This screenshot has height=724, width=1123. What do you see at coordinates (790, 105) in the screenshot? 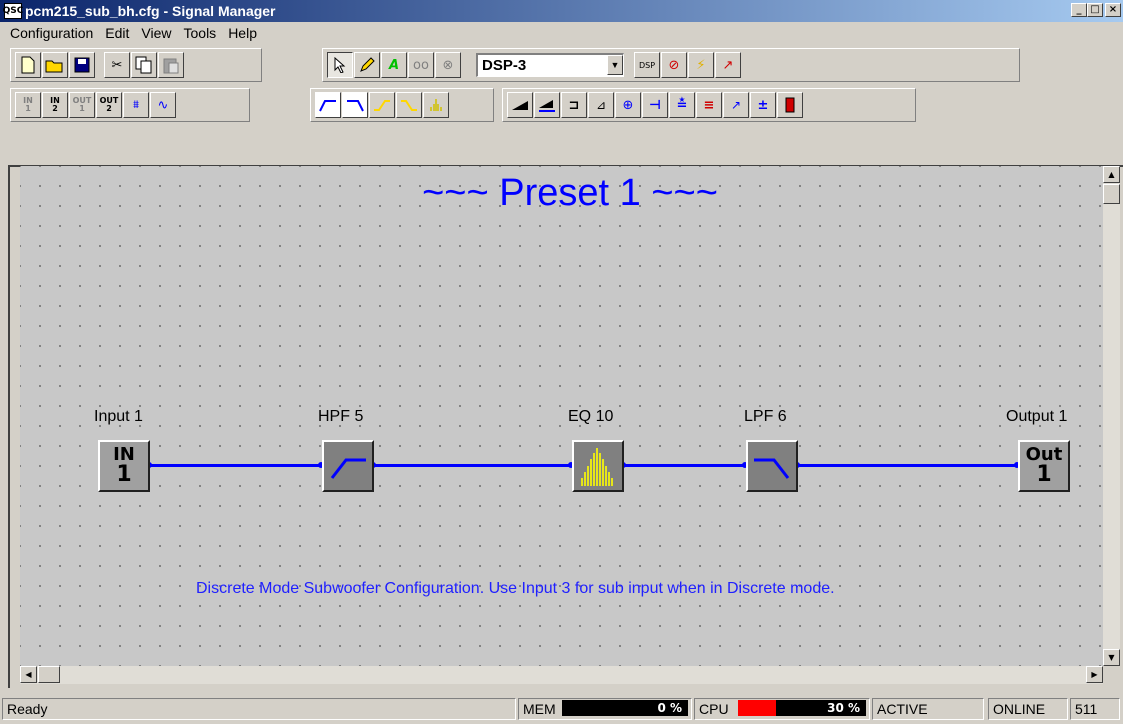
I see `meter-icon` at bounding box center [790, 105].